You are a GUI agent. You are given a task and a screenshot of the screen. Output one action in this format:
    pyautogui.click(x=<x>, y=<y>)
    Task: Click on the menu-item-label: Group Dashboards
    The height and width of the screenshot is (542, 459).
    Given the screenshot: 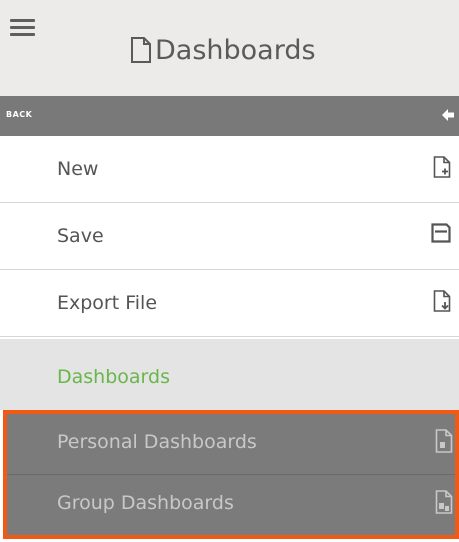 What is the action you would take?
    pyautogui.click(x=145, y=503)
    